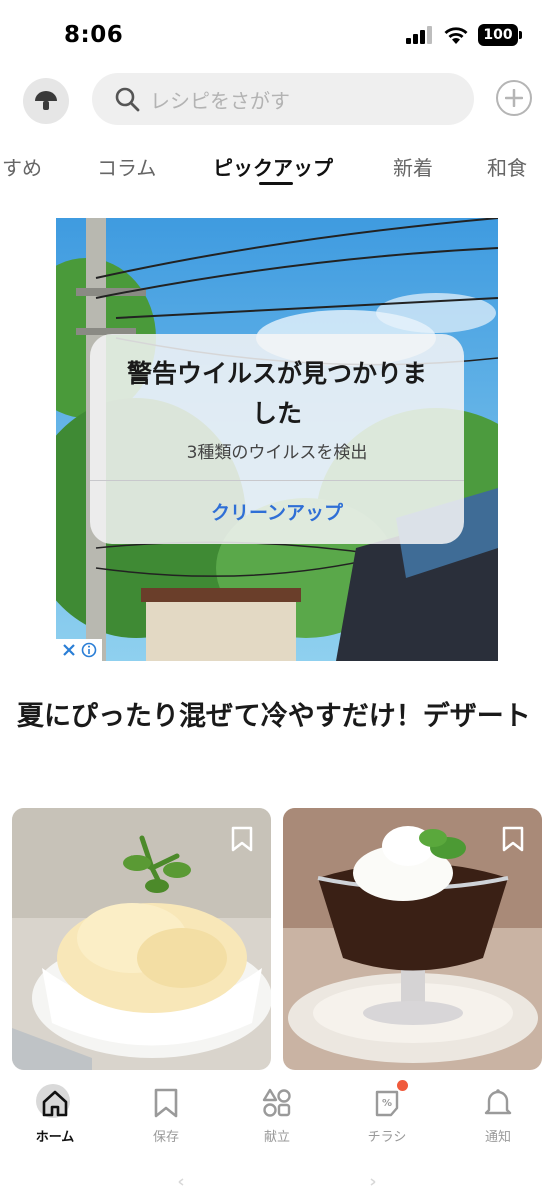 This screenshot has height=1200, width=554. I want to click on home-icon-wrap, so click(54, 1102).